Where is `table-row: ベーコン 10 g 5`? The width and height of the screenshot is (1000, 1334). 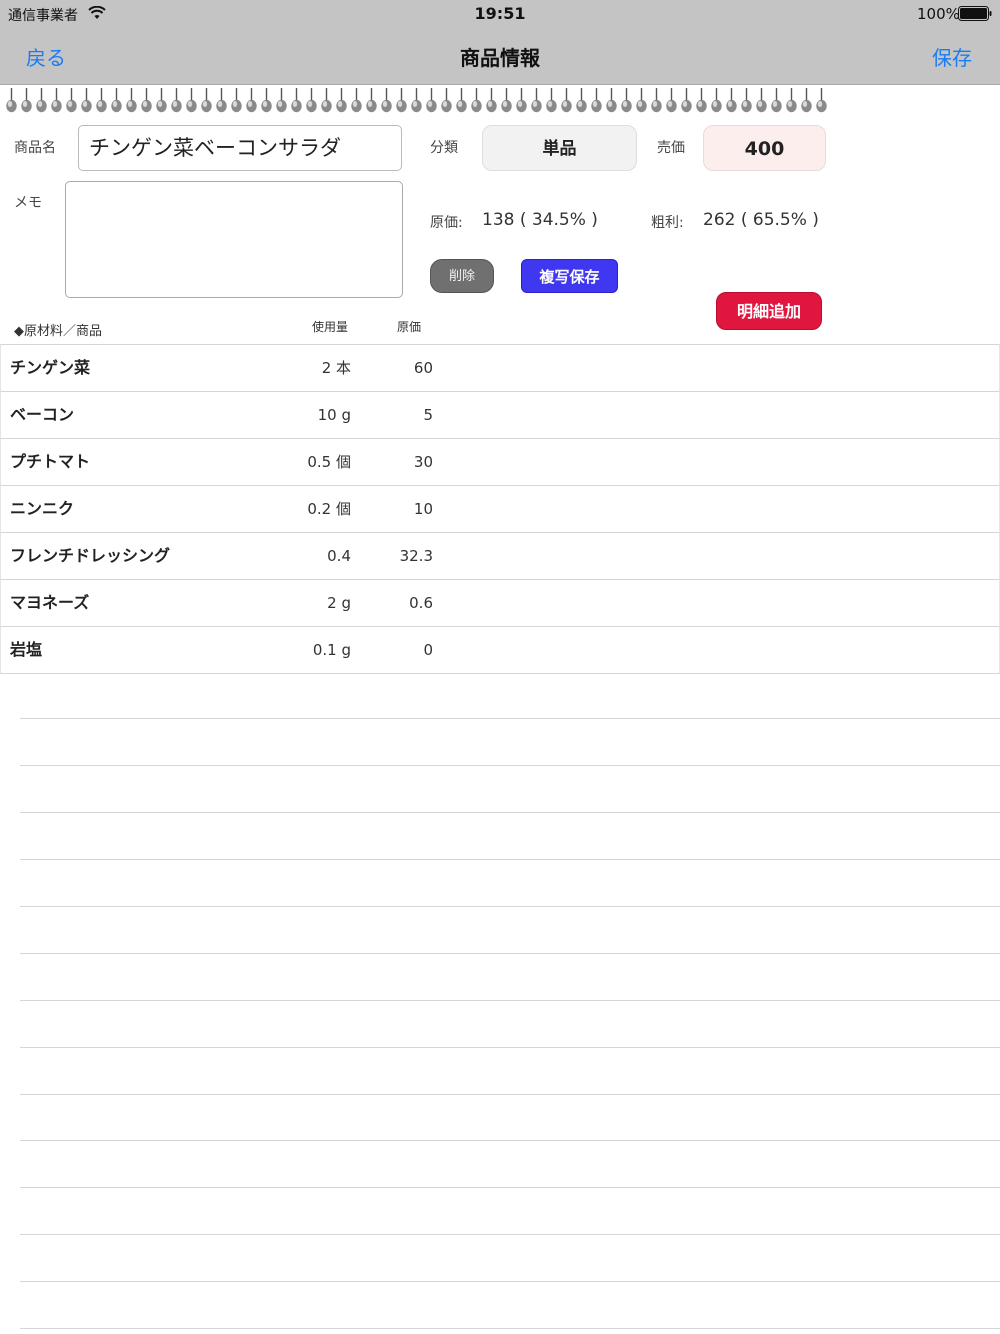
table-row: ベーコン 10 g 5 is located at coordinates (500, 414).